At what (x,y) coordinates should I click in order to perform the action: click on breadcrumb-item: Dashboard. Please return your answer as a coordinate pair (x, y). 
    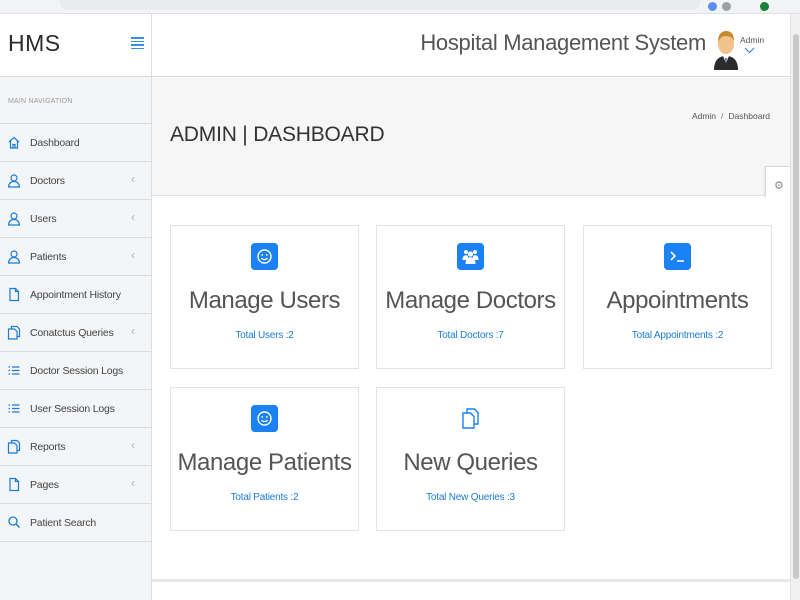
    Looking at the image, I should click on (749, 116).